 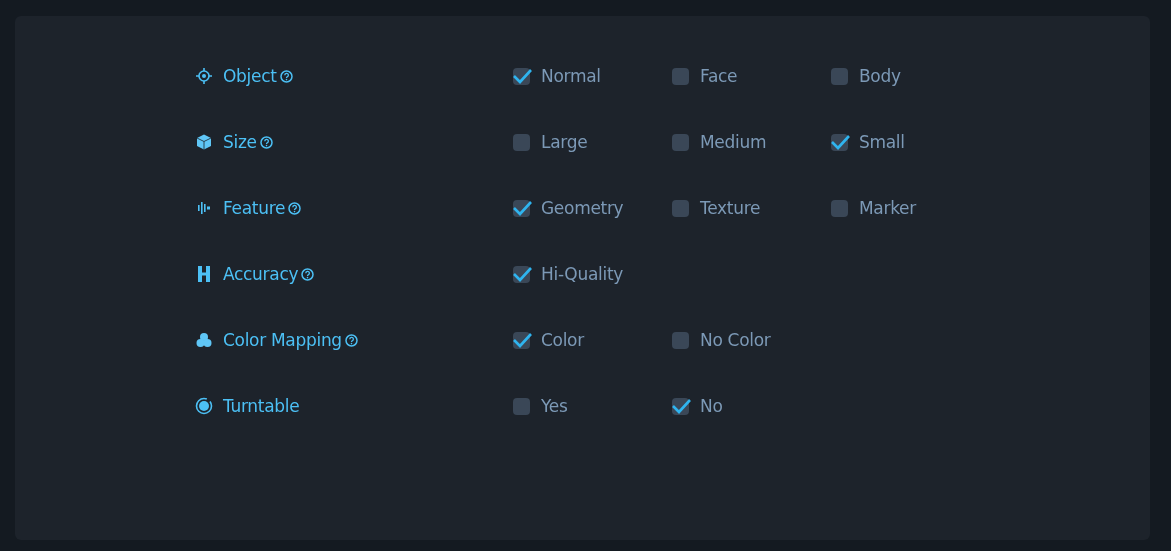 I want to click on option-label: Small, so click(x=882, y=142).